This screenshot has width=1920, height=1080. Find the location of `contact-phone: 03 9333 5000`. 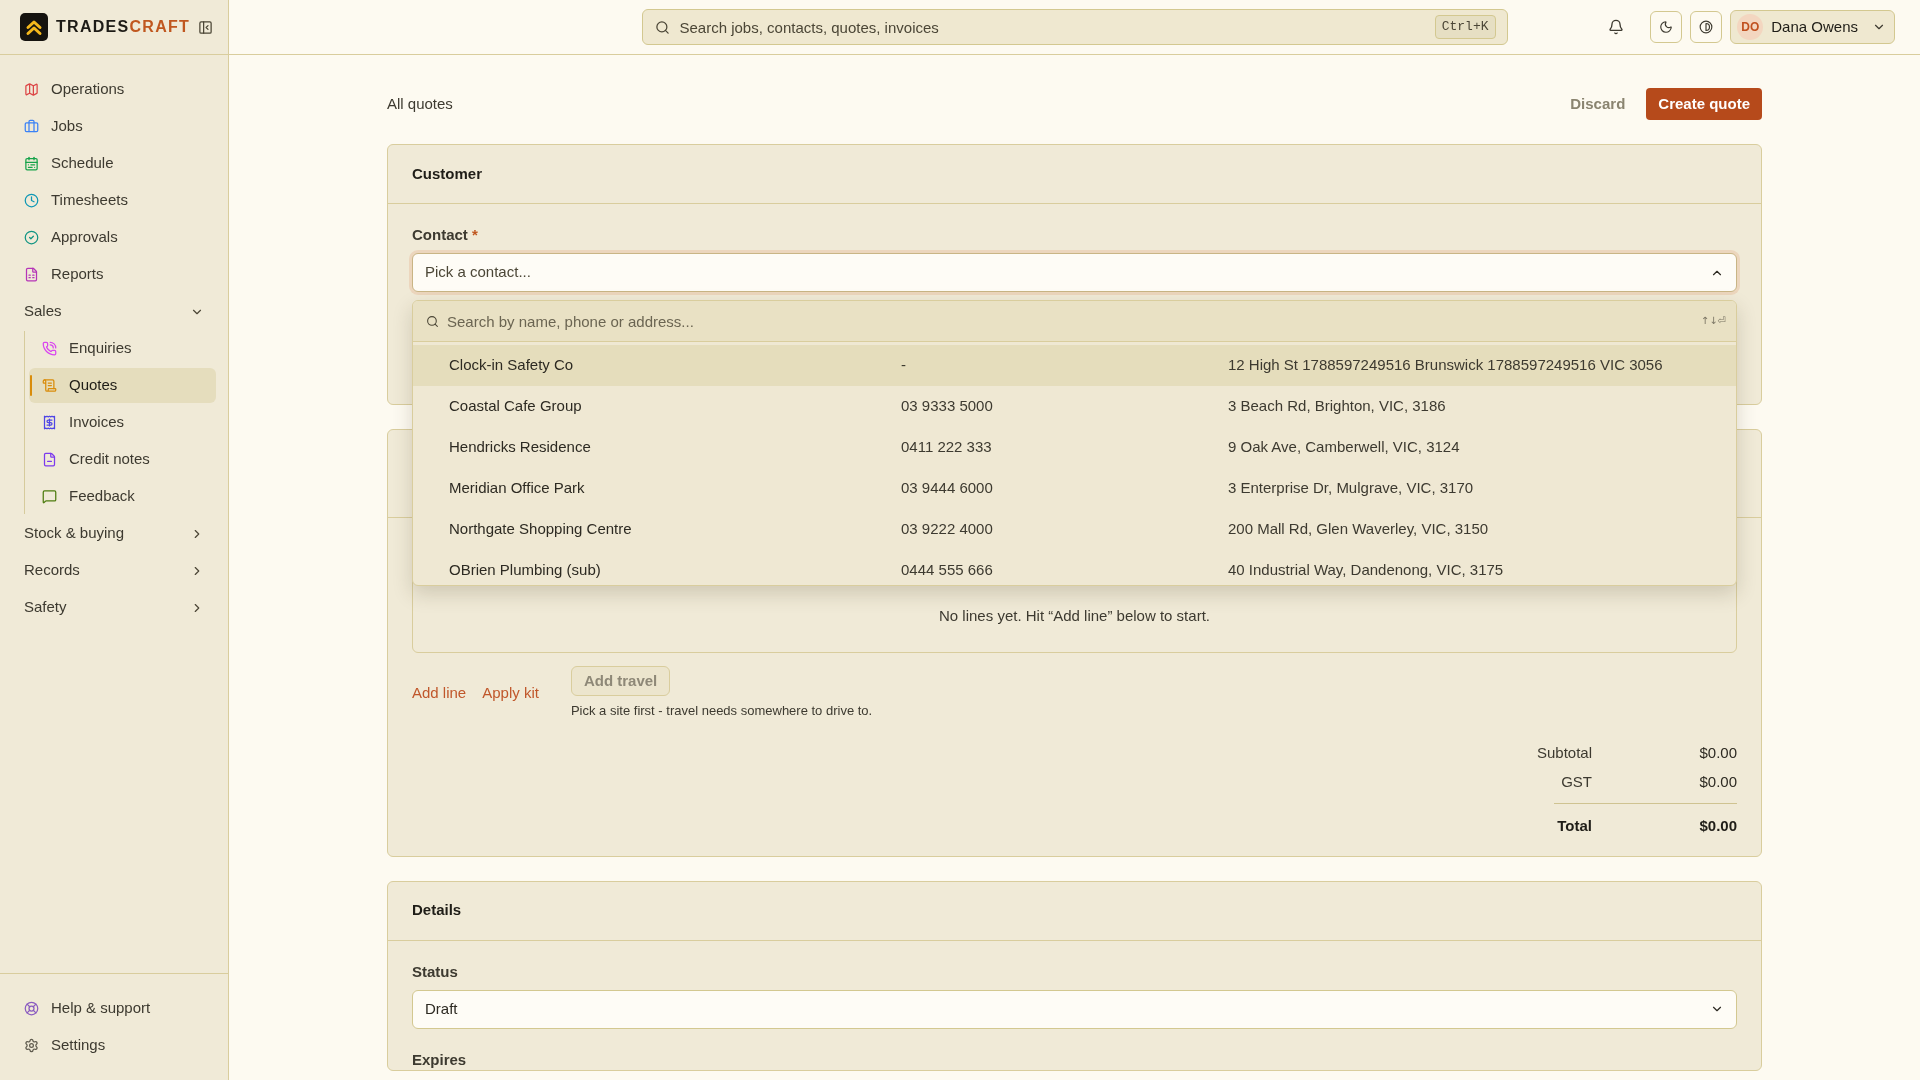

contact-phone: 03 9333 5000 is located at coordinates (947, 406).